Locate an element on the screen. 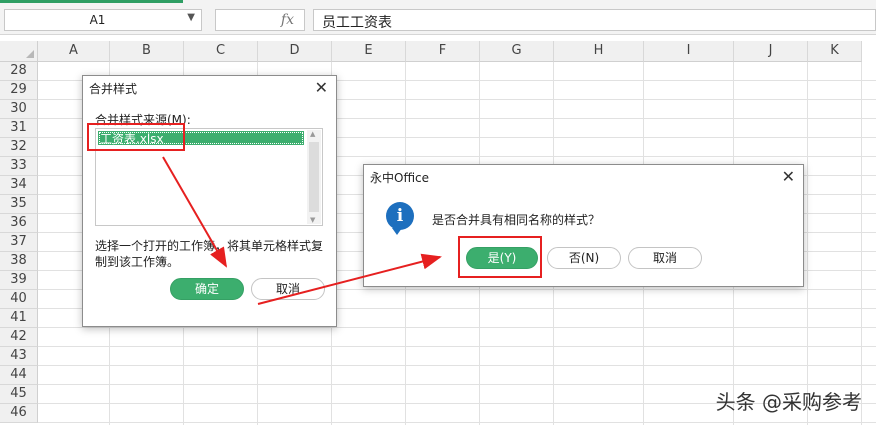 The width and height of the screenshot is (876, 425). annotation-arrows is located at coordinates (302, 230).